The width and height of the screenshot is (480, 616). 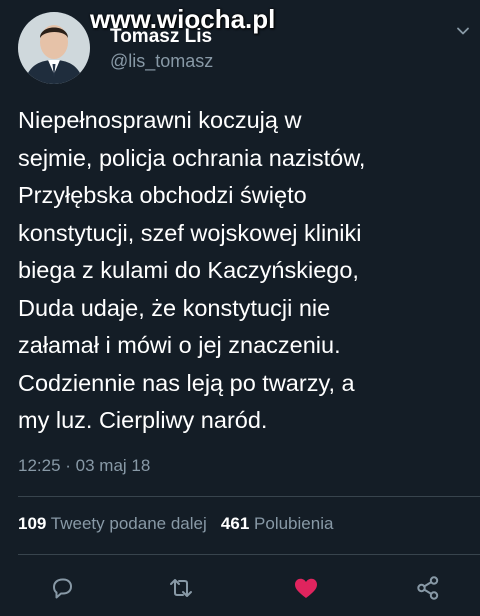 What do you see at coordinates (174, 307) in the screenshot?
I see `tweet-text-line: Duda udaje, że konstytucji nie` at bounding box center [174, 307].